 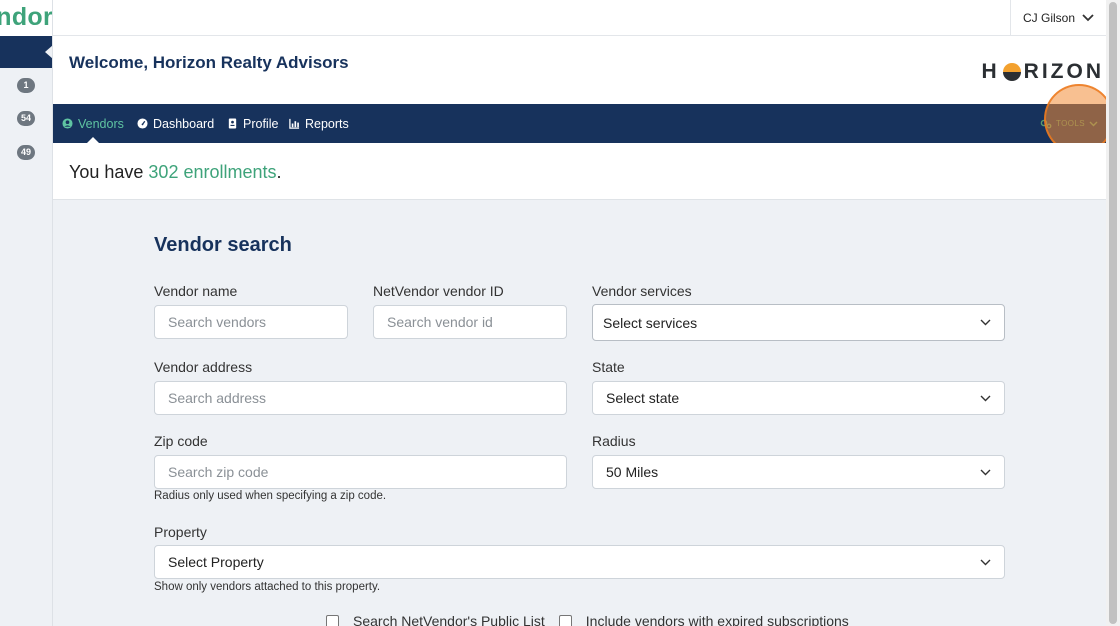 I want to click on vendor-address-input, so click(x=360, y=398).